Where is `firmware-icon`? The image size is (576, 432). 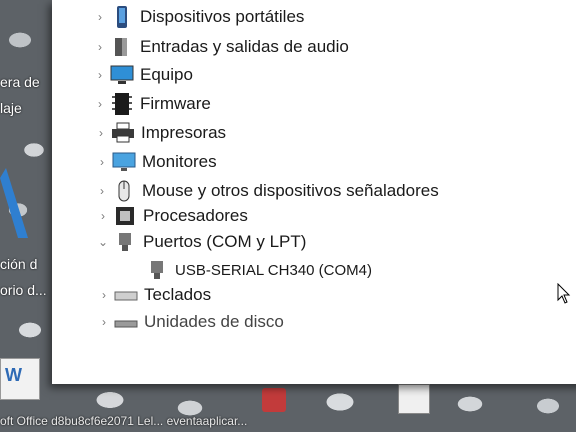 firmware-icon is located at coordinates (122, 104).